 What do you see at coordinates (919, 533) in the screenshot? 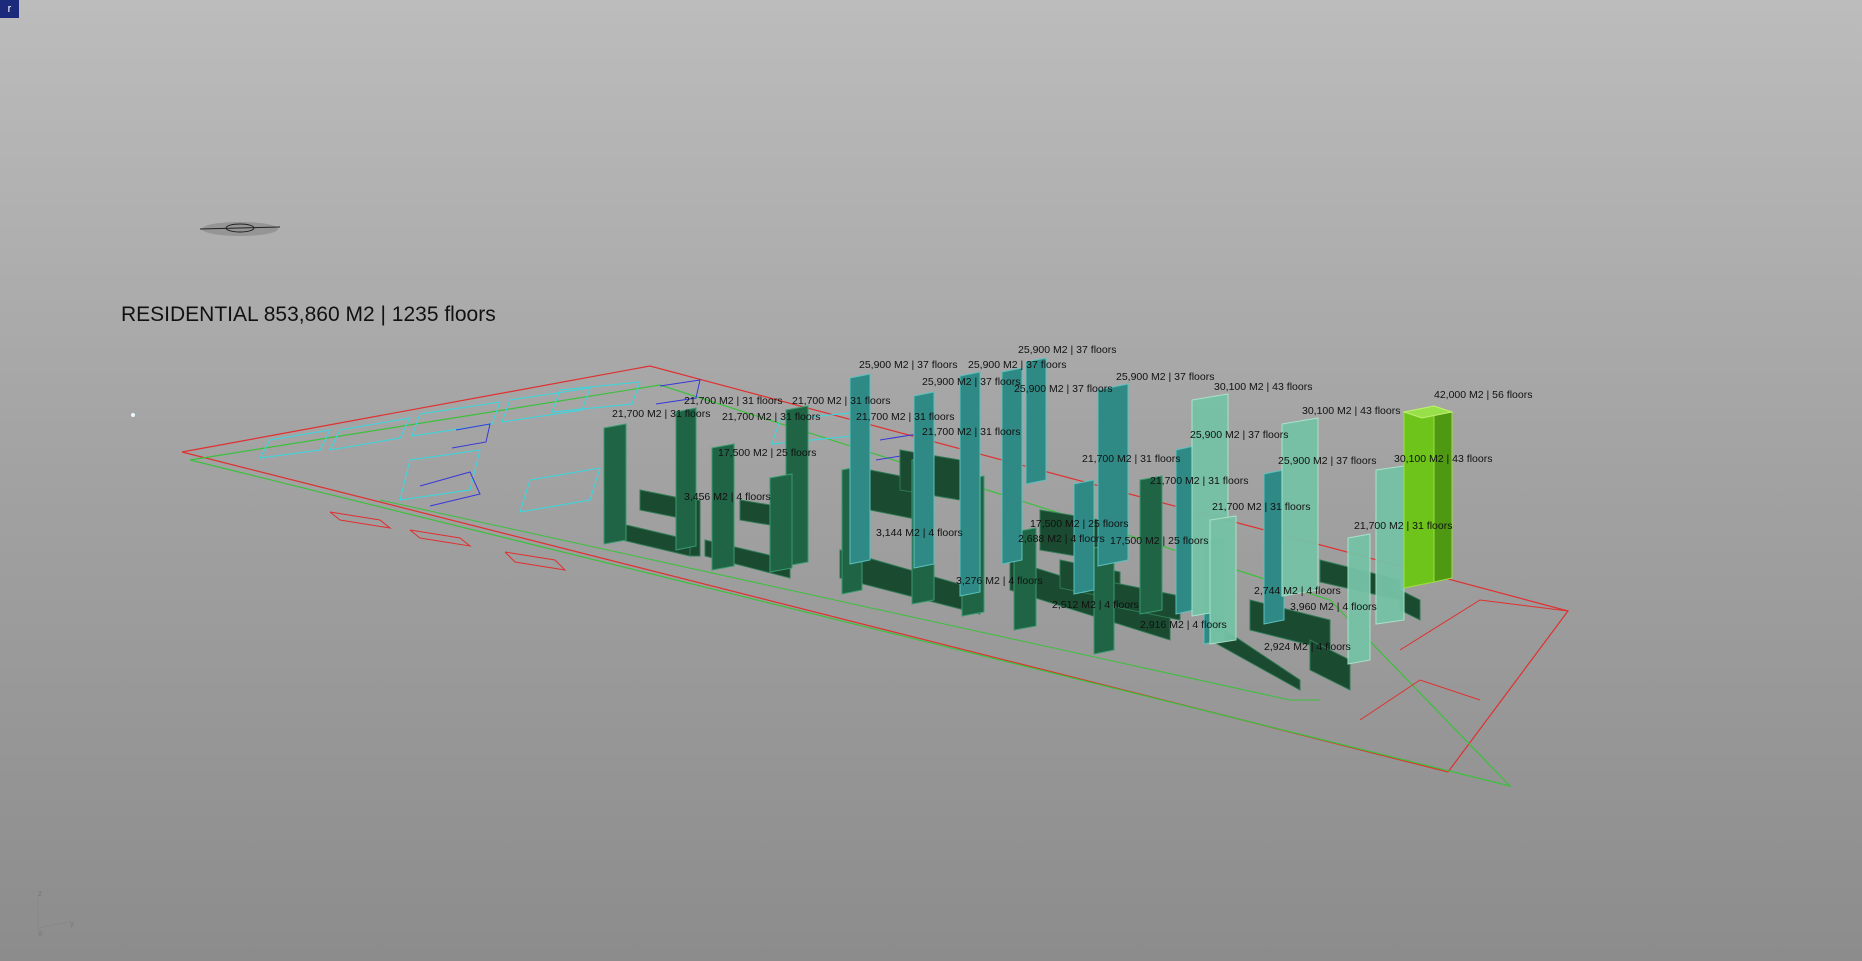
I see `building-label: 3,144 M2 | 4 floors` at bounding box center [919, 533].